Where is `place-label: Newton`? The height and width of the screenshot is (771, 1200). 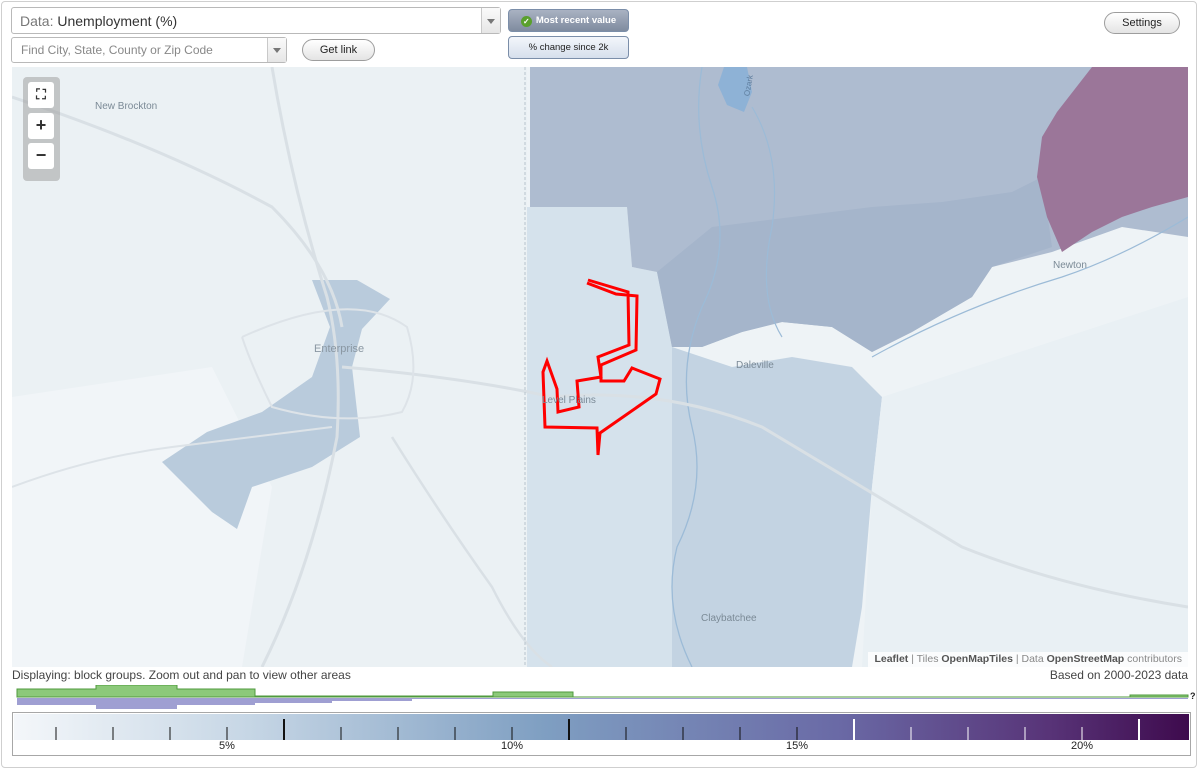
place-label: Newton is located at coordinates (1070, 265).